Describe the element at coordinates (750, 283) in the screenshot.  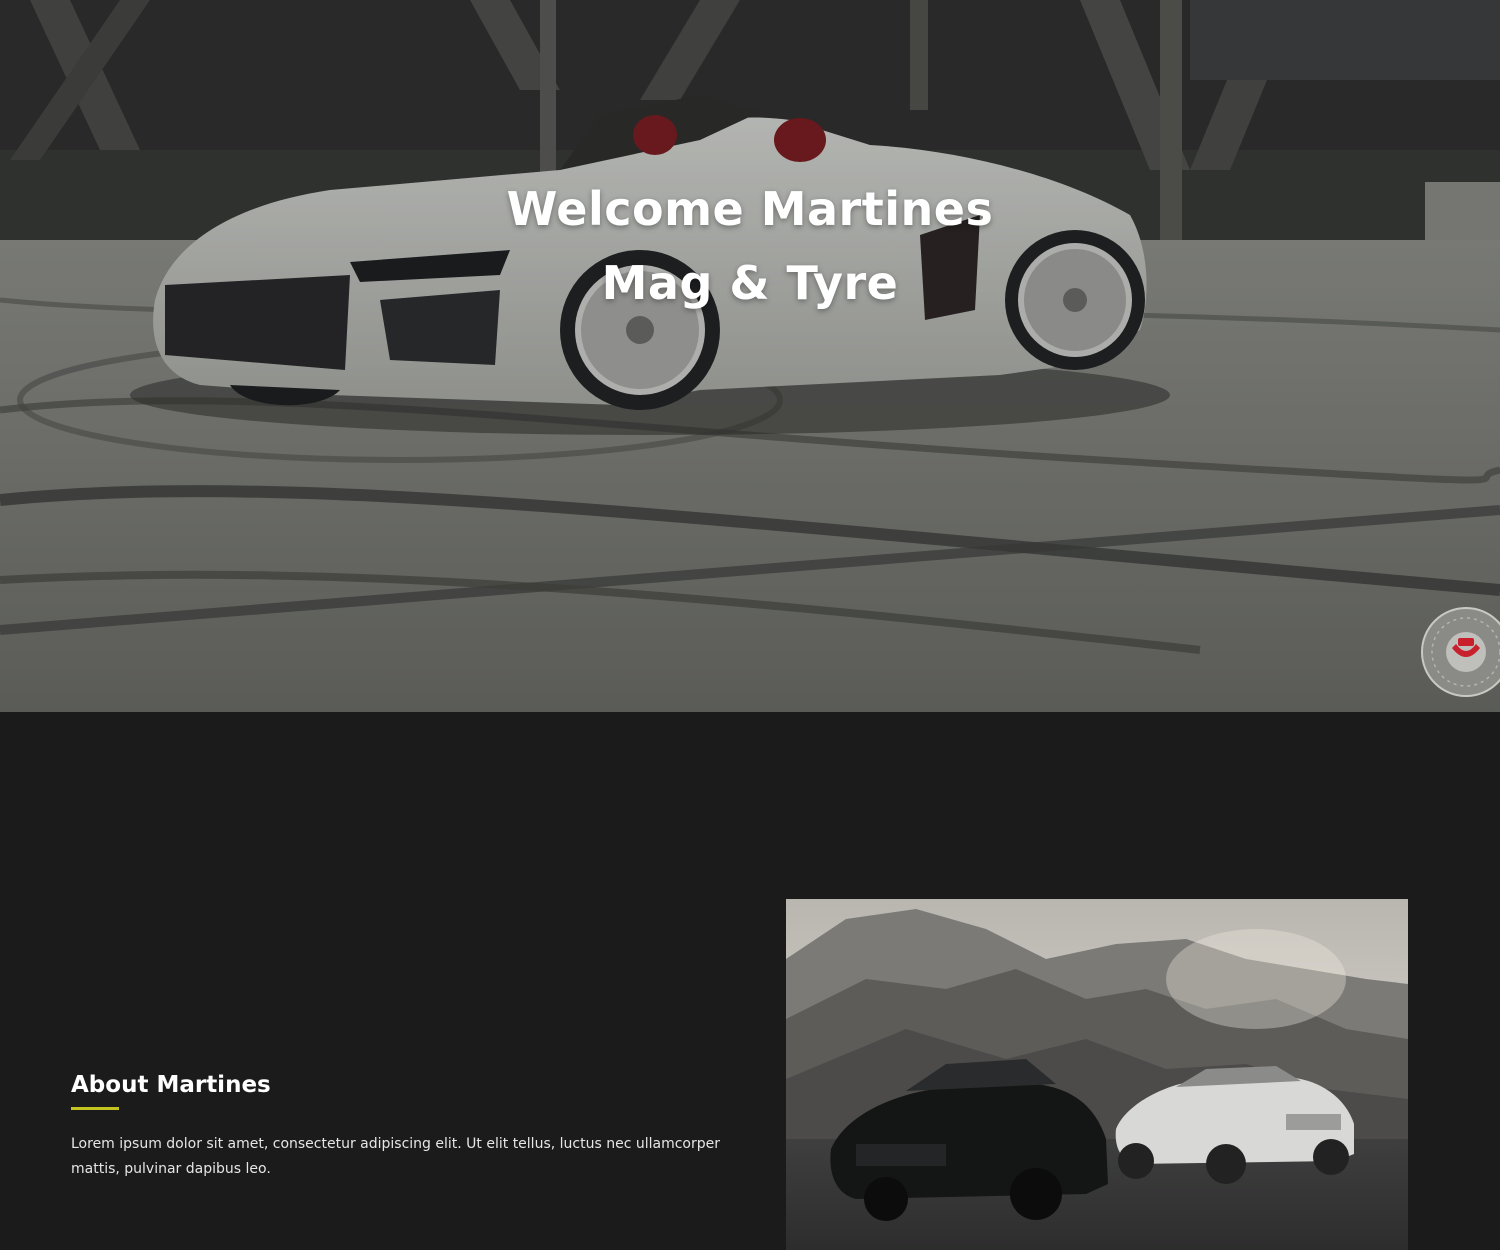
I see `hero-title-line-2: Mag & Tyre` at that location.